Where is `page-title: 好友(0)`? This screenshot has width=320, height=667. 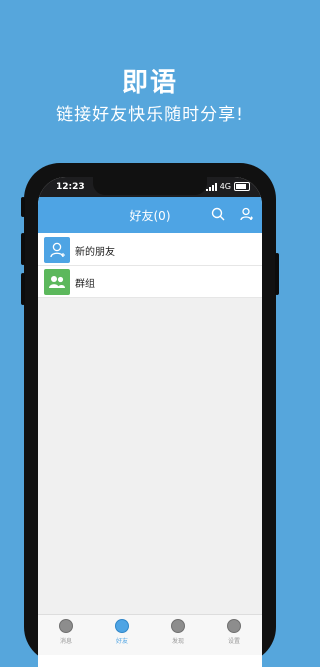
page-title: 好友(0) is located at coordinates (150, 216).